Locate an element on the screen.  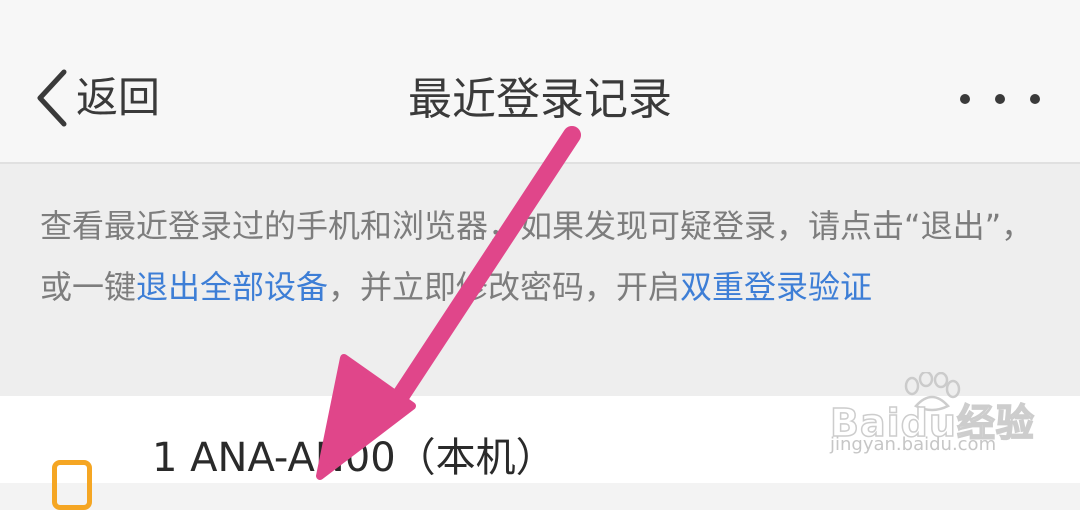
phone-icon is located at coordinates (72, 485).